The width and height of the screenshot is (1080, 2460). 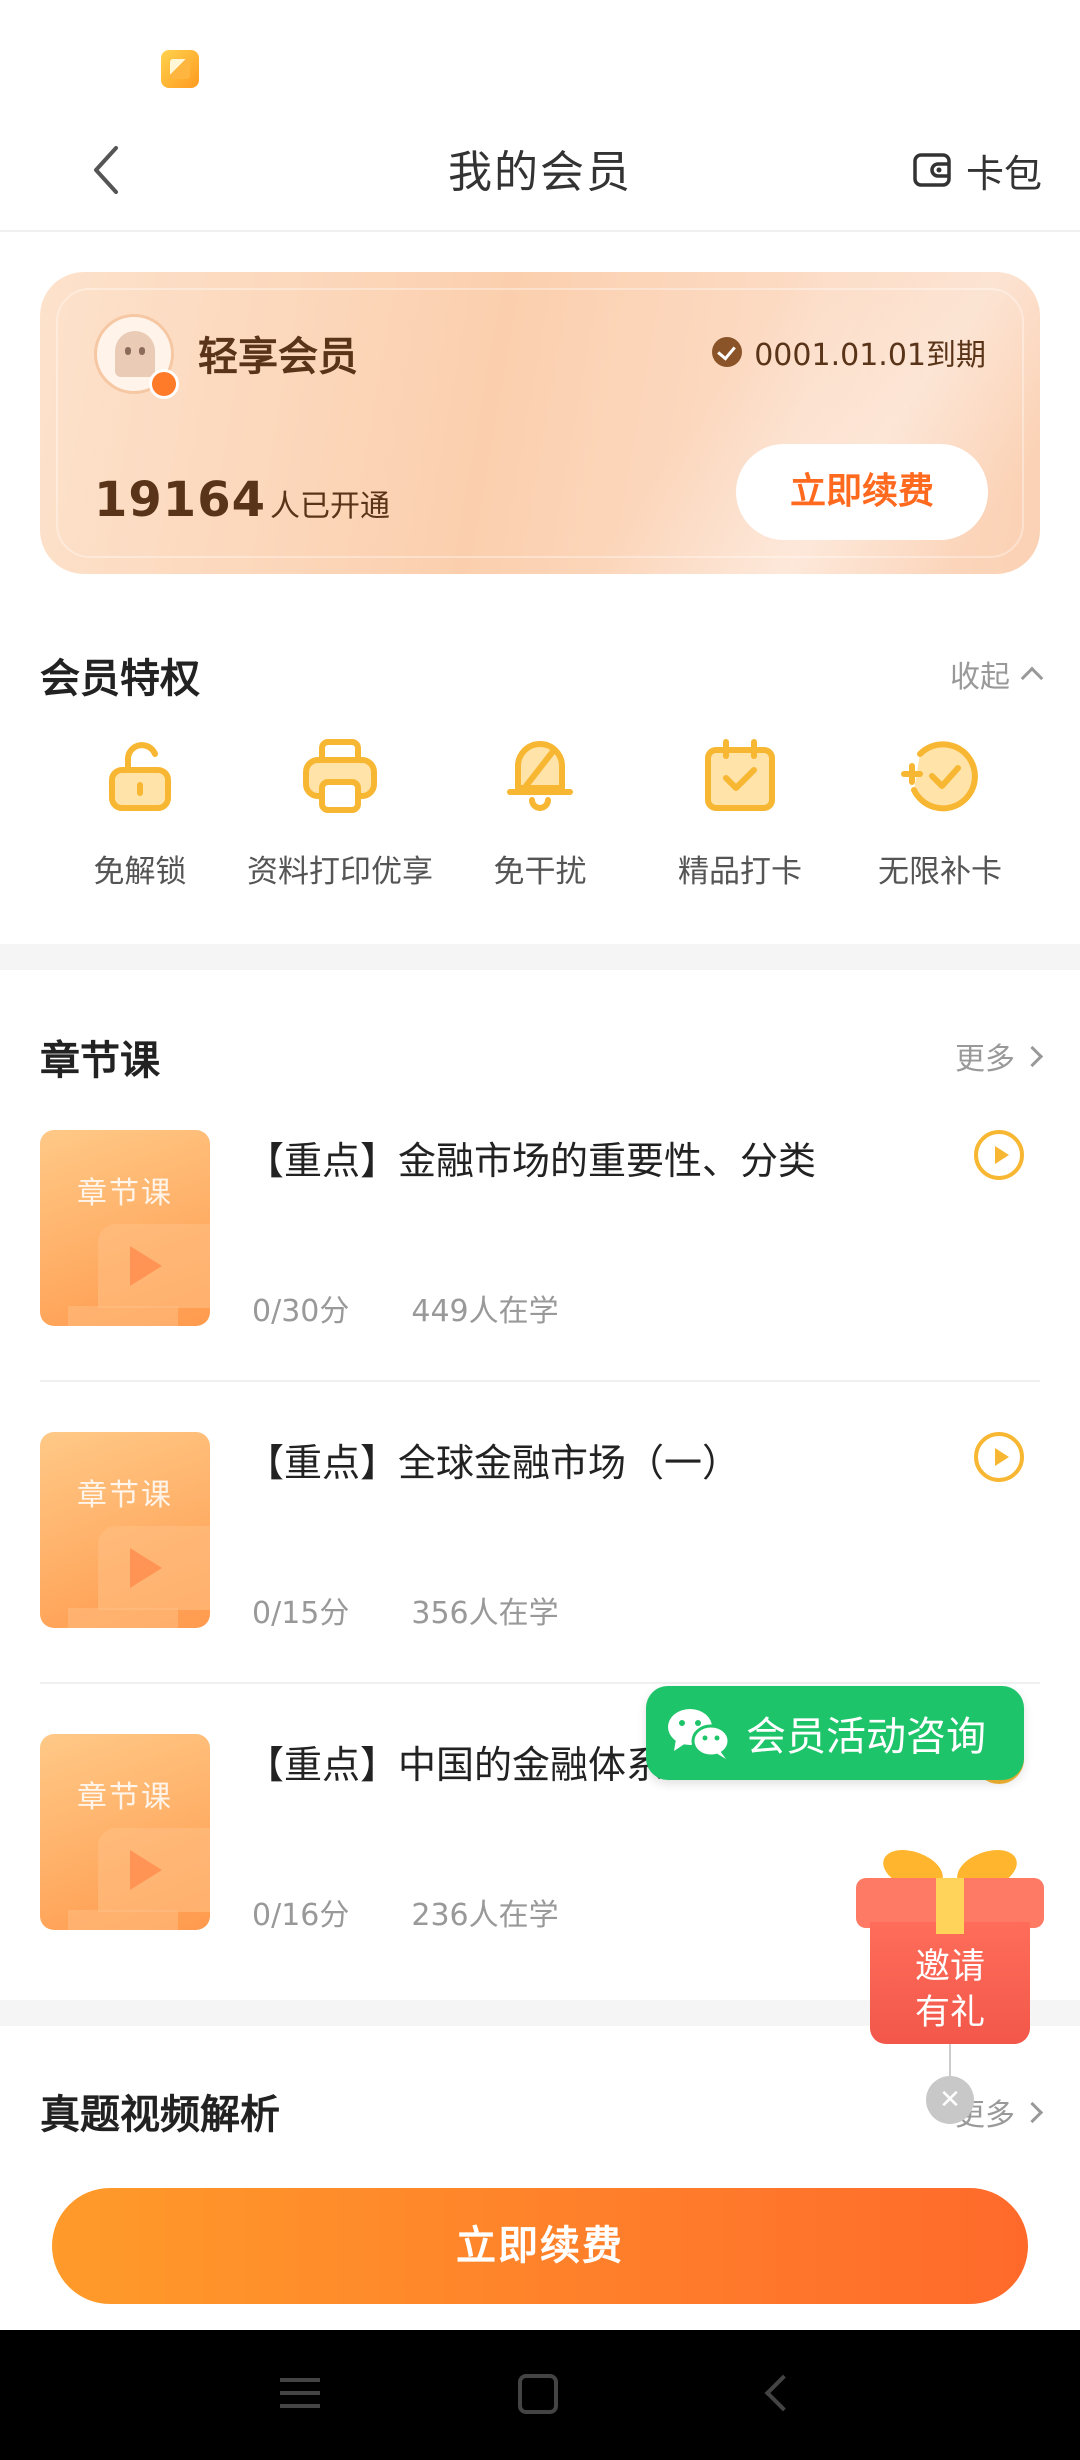 What do you see at coordinates (866, 1737) in the screenshot?
I see `wechat-consult-label: 会员活动咨询` at bounding box center [866, 1737].